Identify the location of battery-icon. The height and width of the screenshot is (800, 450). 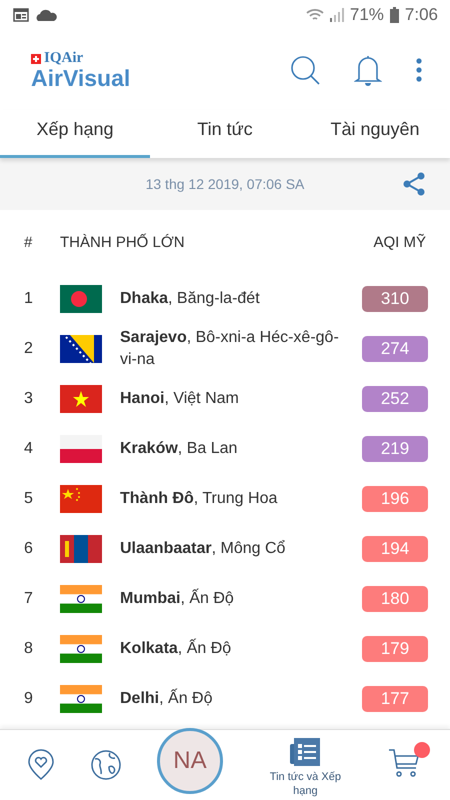
(394, 15).